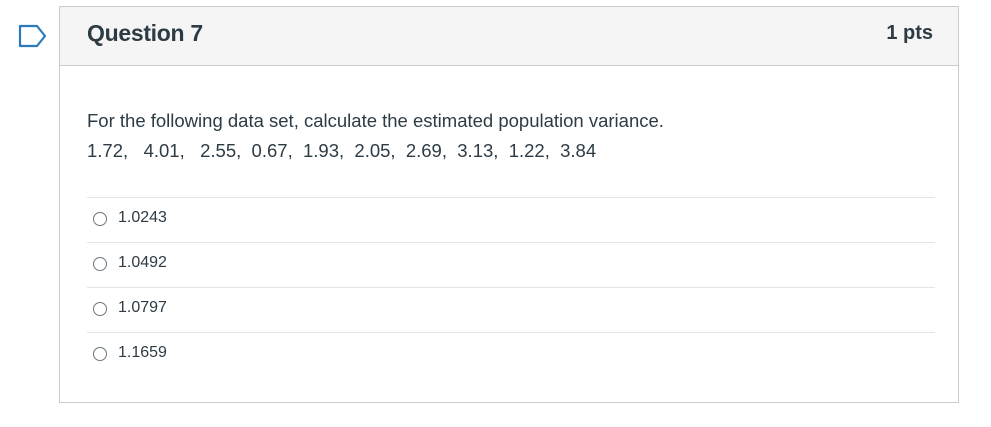 Image resolution: width=991 pixels, height=427 pixels. Describe the element at coordinates (142, 263) in the screenshot. I see `answer-label: 1.0492` at that location.